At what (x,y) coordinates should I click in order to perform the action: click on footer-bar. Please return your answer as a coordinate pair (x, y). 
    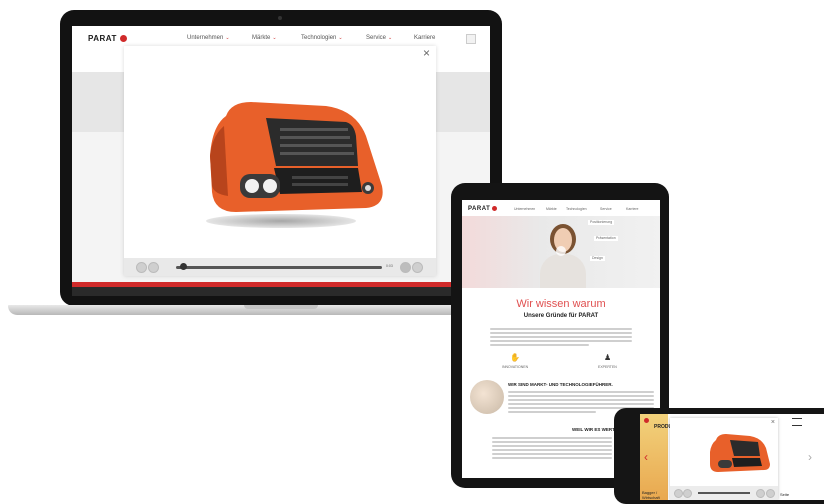
    Looking at the image, I should click on (281, 291).